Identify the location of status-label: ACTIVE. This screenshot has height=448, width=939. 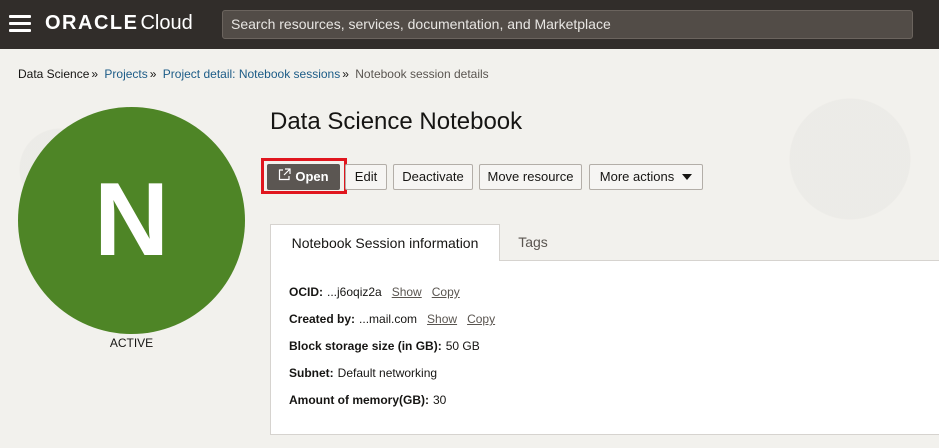
(131, 343).